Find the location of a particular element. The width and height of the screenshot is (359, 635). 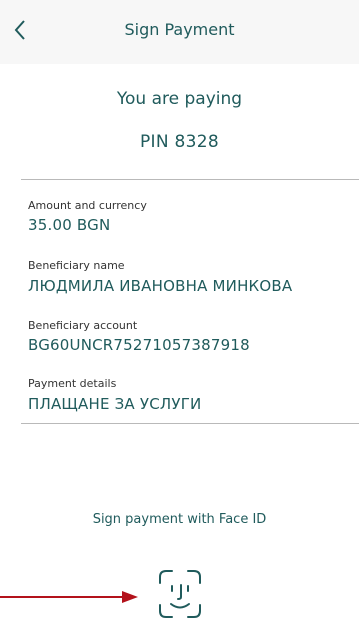

face-id-button is located at coordinates (180, 594).